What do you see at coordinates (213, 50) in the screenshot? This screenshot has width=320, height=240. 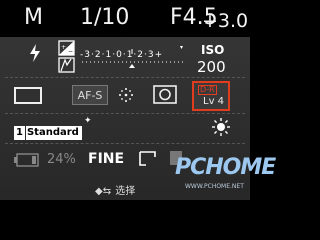 I see `iso-label: ISO` at bounding box center [213, 50].